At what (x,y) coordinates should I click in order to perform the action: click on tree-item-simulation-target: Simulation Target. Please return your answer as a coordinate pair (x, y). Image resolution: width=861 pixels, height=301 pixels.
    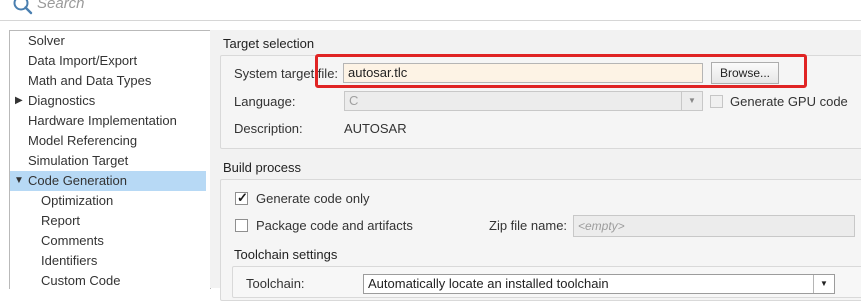
    Looking at the image, I should click on (108, 161).